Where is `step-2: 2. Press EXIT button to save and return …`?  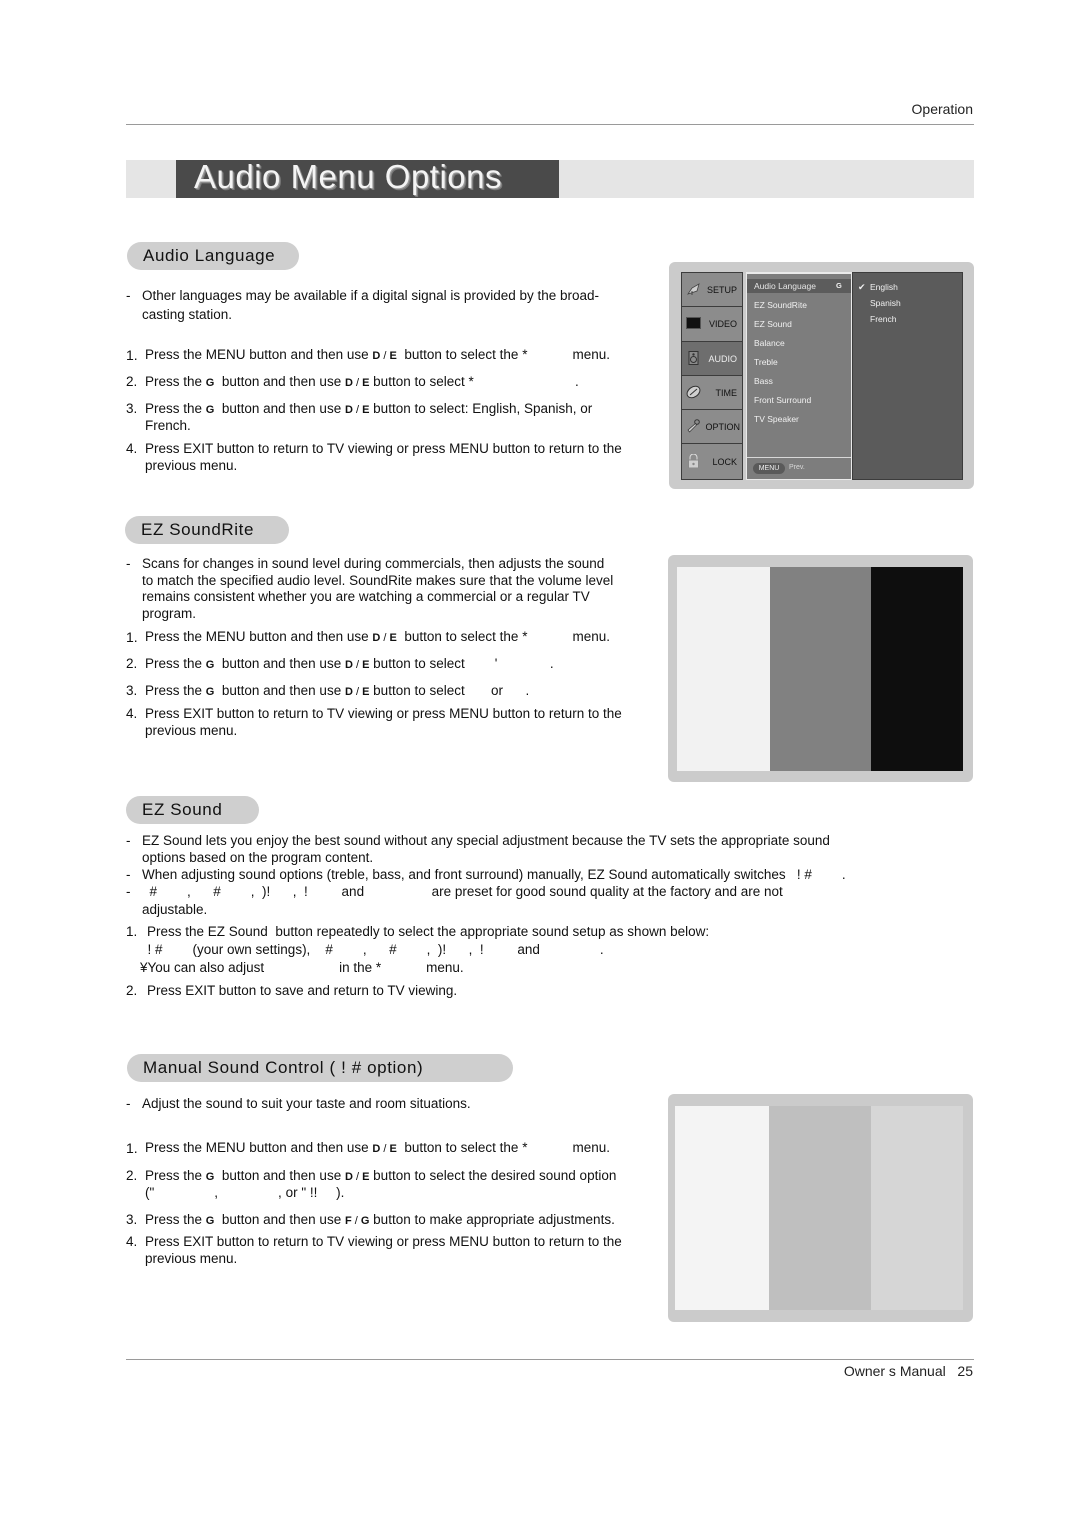
step-2: 2. Press EXIT button to save and return … is located at coordinates (556, 991).